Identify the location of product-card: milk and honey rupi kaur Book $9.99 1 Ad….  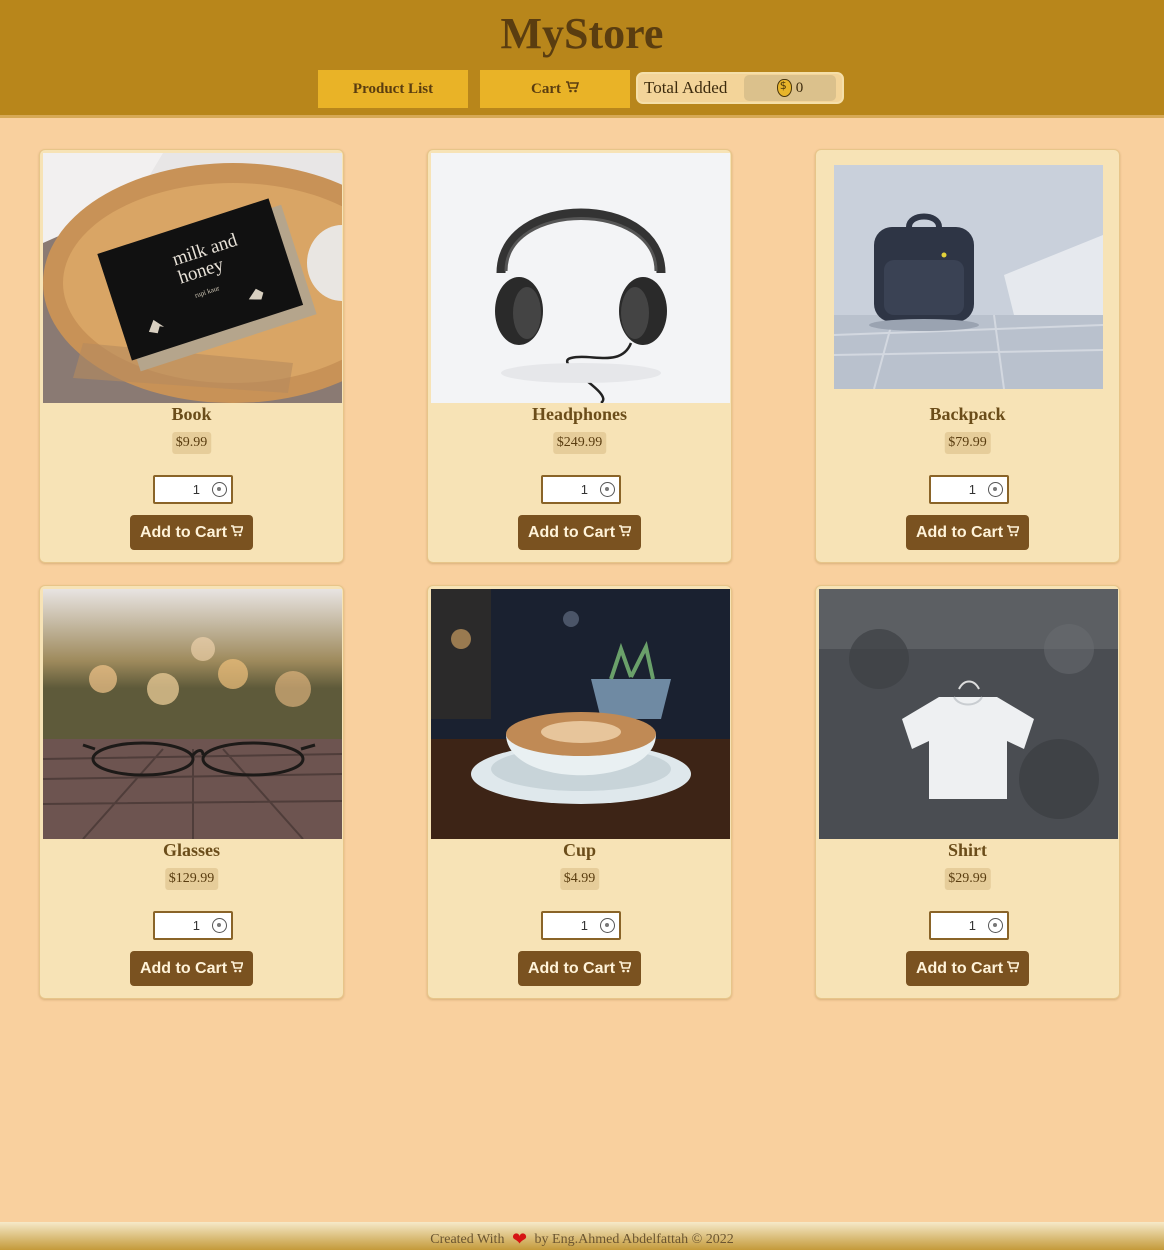
(191, 356).